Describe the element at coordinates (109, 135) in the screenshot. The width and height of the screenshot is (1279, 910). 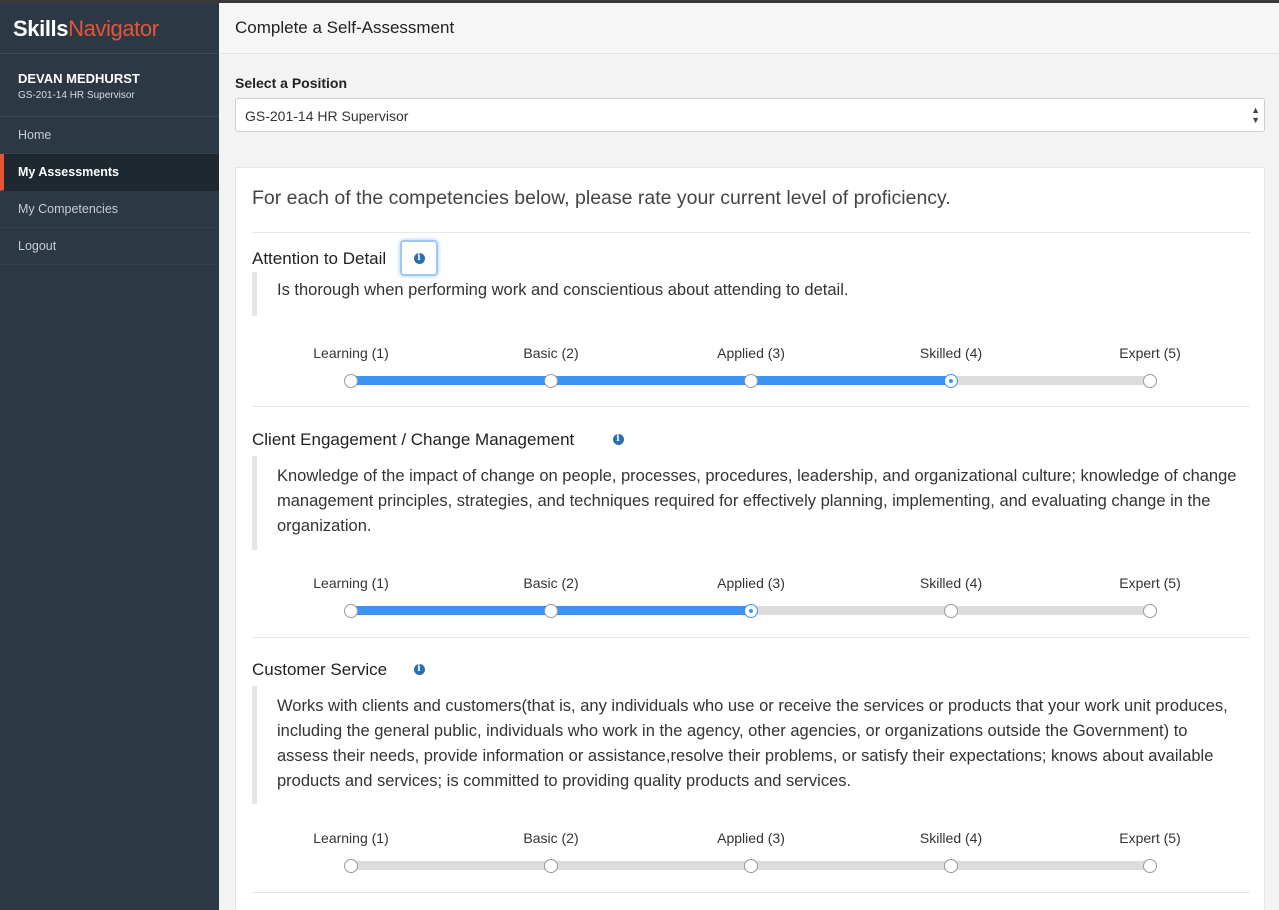
I see `sidebar-item-home: Home` at that location.